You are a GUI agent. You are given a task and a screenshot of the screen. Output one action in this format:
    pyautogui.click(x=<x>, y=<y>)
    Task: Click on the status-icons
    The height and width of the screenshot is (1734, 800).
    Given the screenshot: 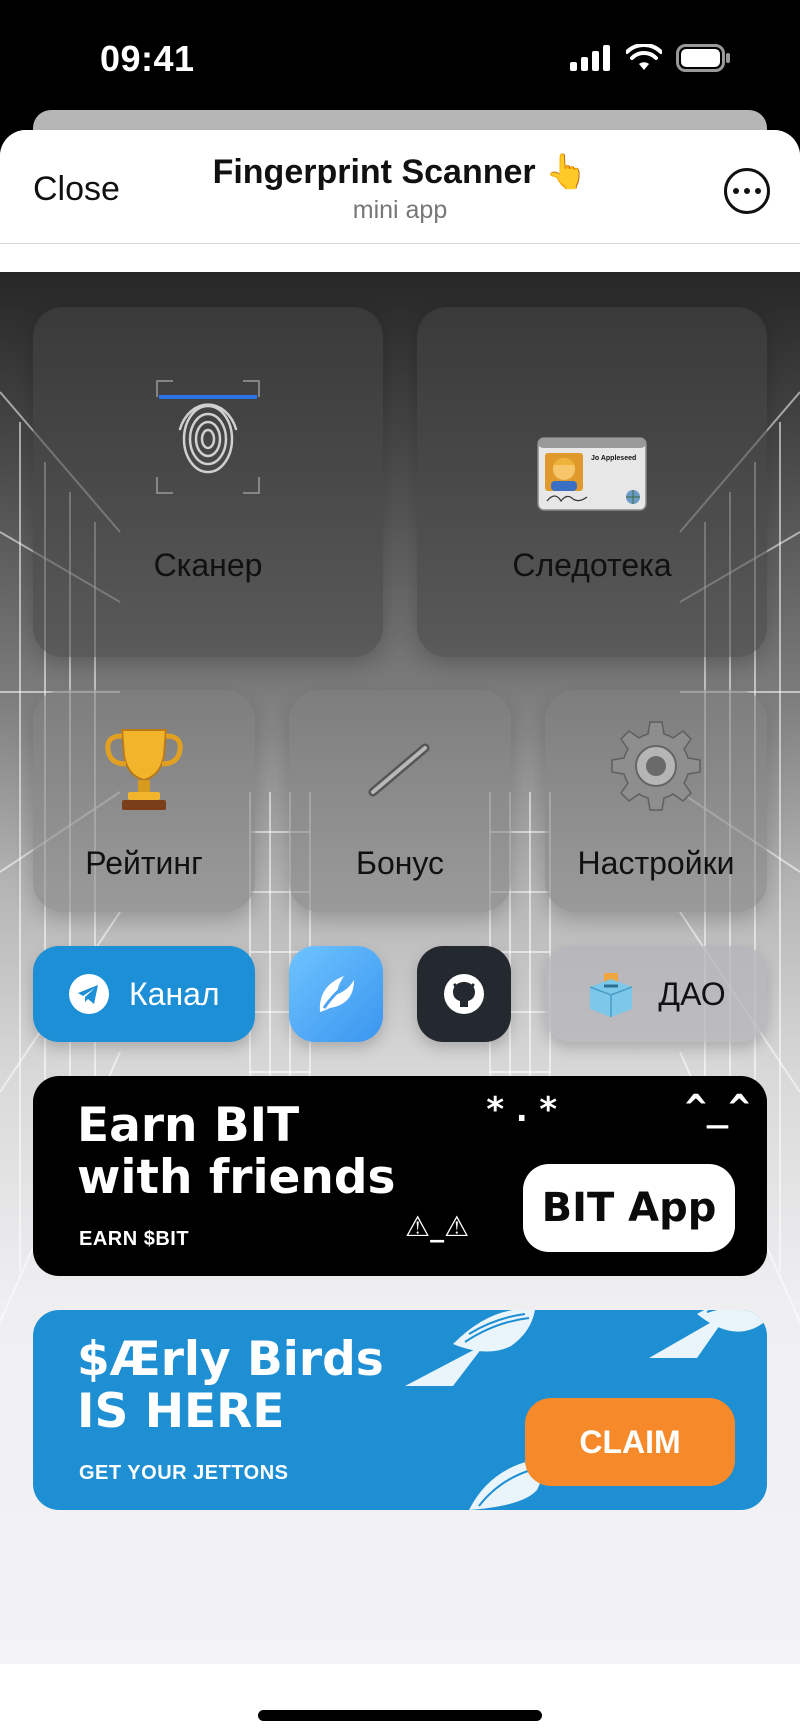 What is the action you would take?
    pyautogui.click(x=651, y=58)
    